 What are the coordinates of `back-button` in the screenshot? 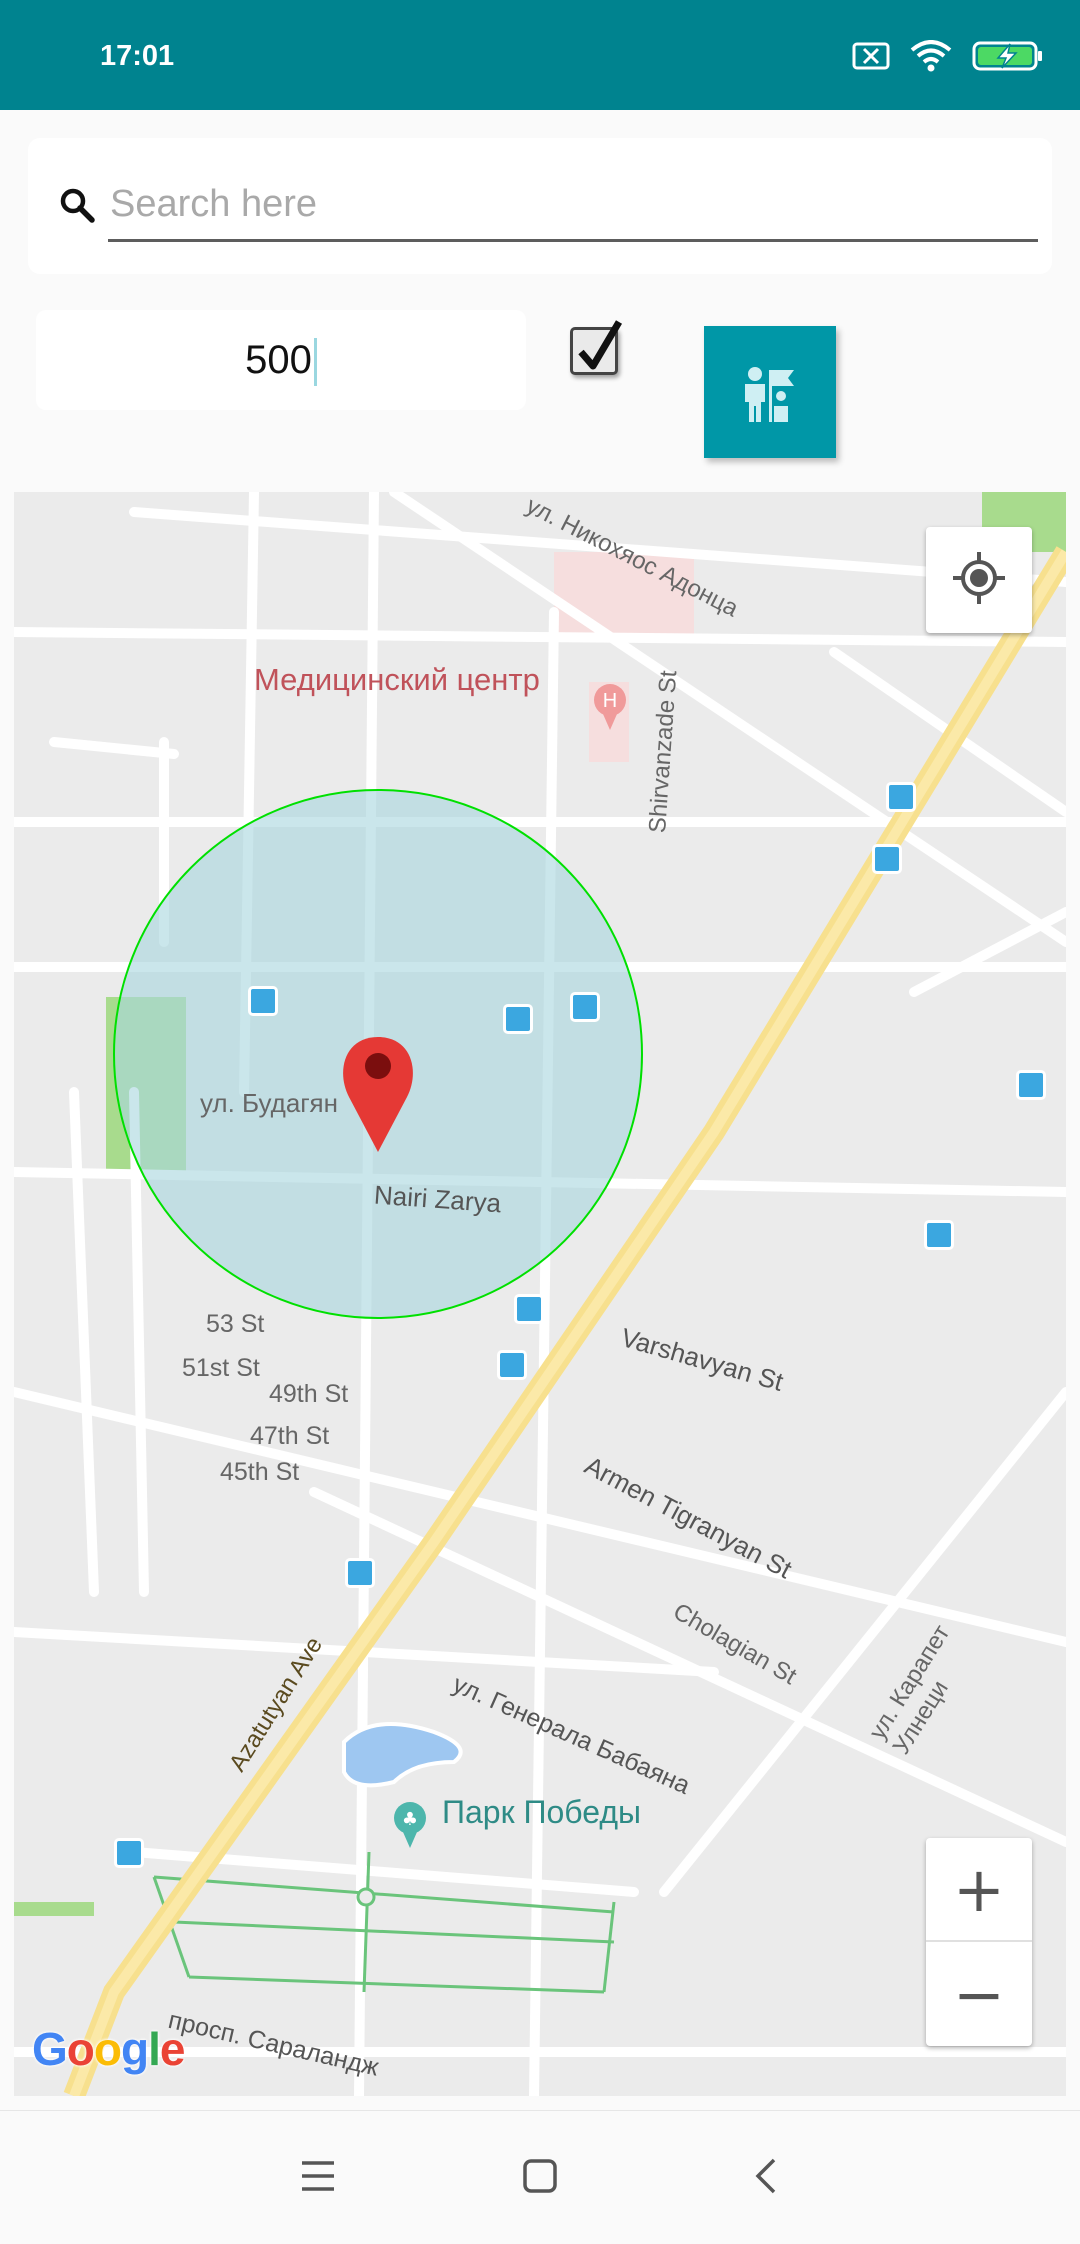 It's located at (765, 2177).